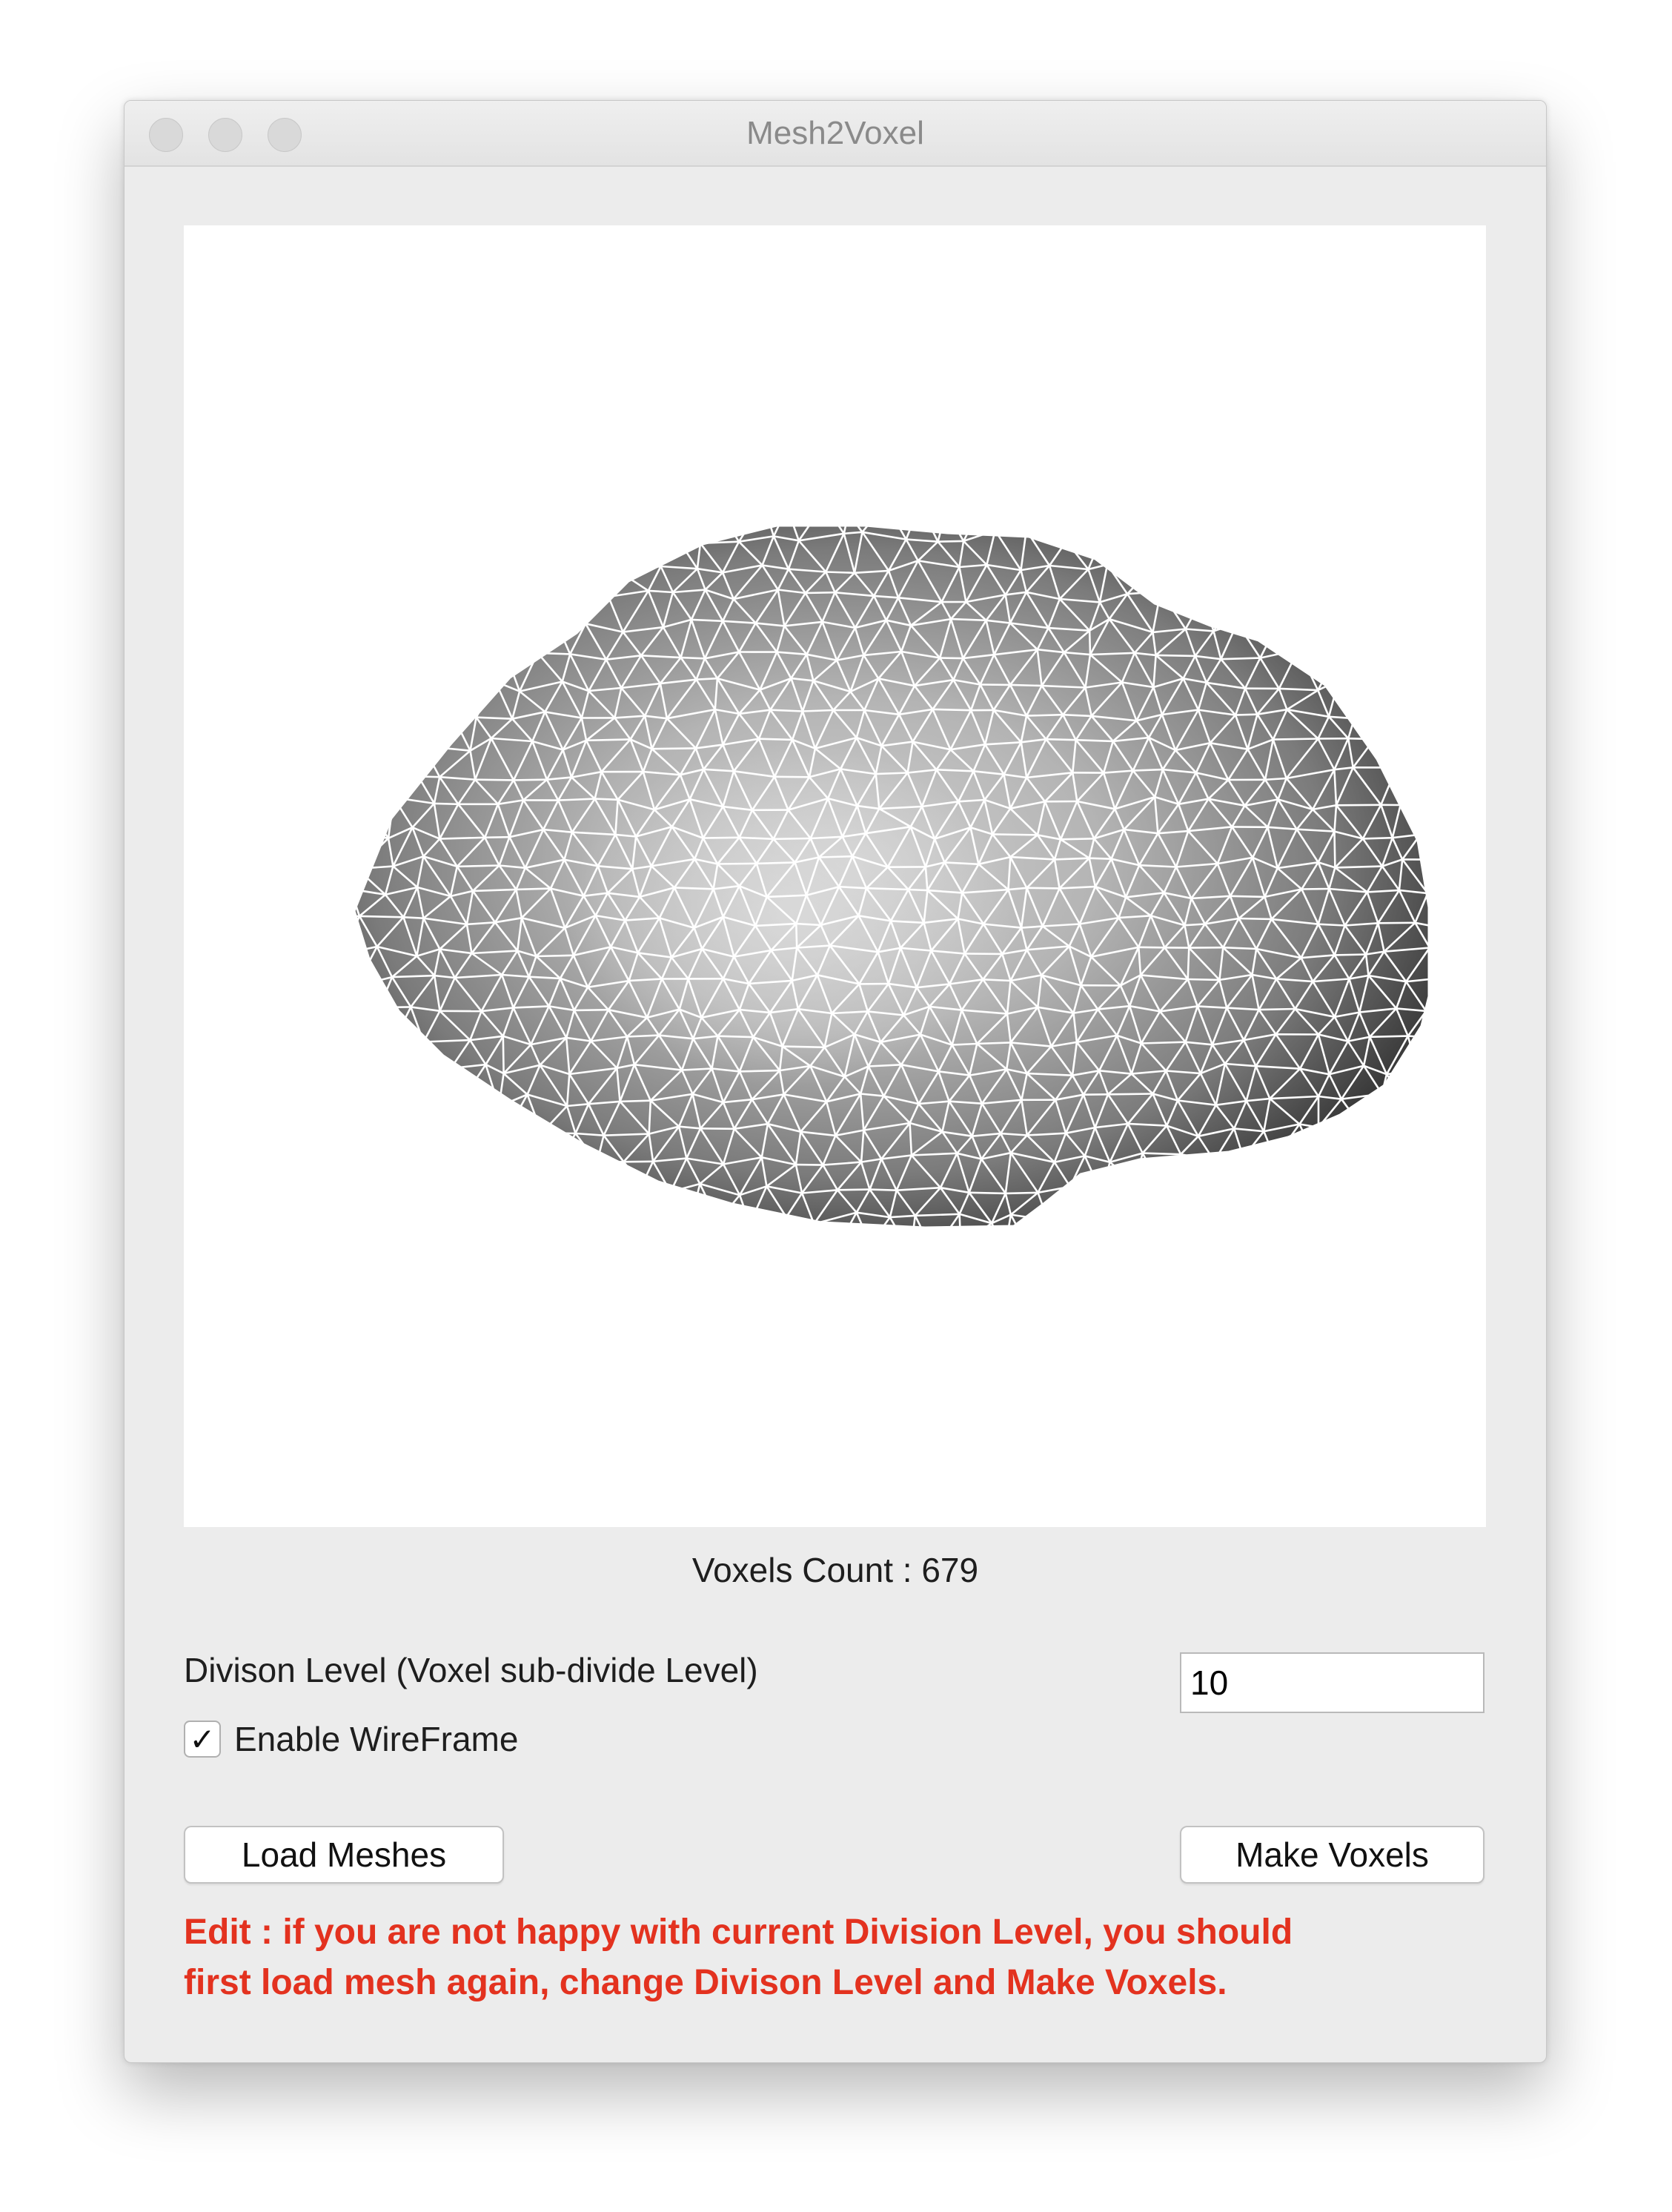  I want to click on load-meshes-button: Load Meshes, so click(344, 1855).